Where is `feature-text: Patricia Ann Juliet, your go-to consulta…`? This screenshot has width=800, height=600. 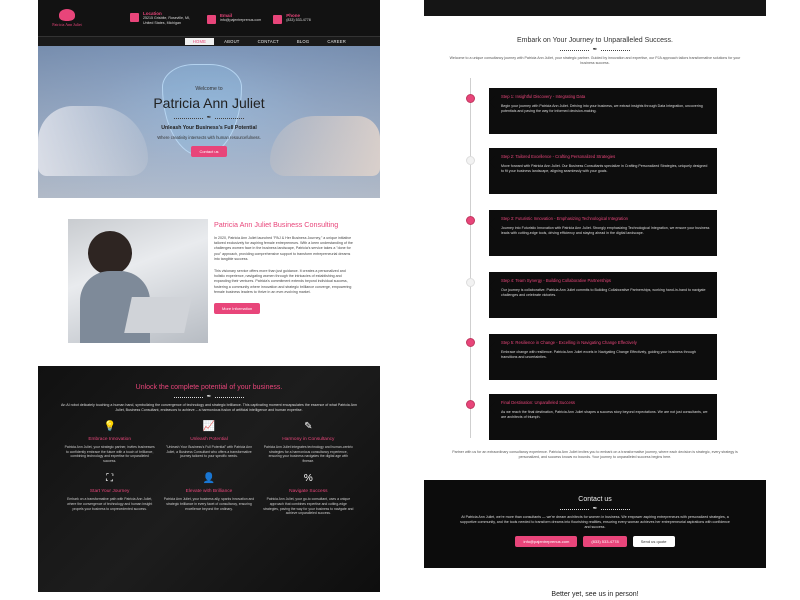 feature-text: Patricia Ann Juliet, your go-to consulta… is located at coordinates (308, 506).